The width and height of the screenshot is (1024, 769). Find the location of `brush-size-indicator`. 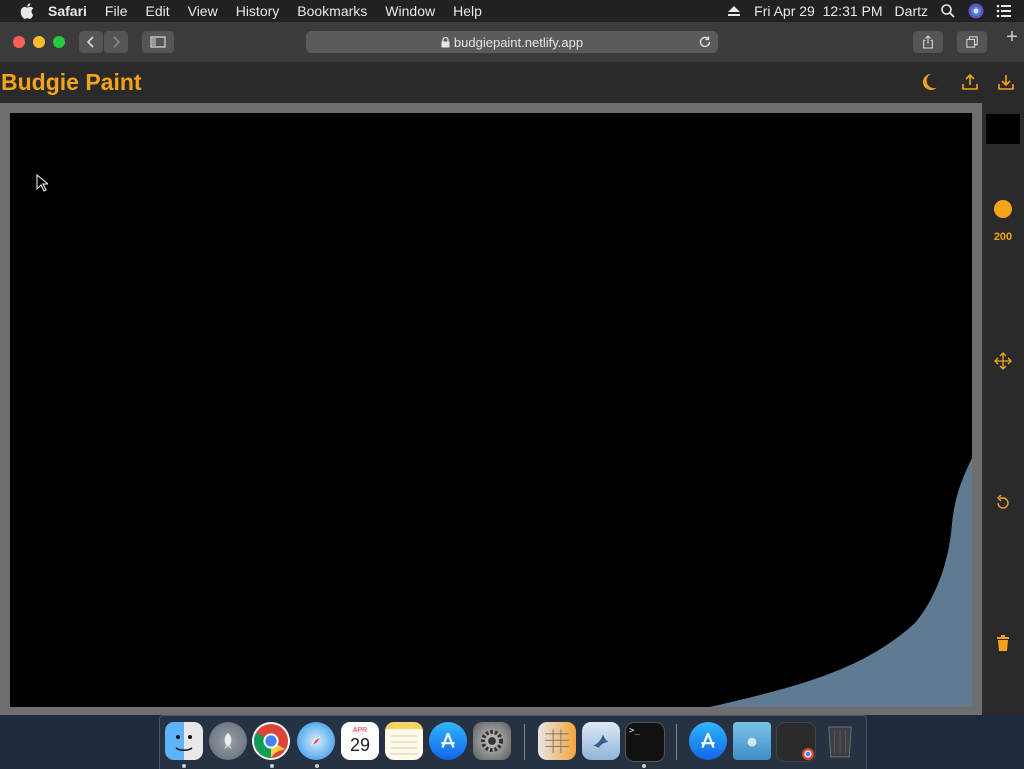

brush-size-indicator is located at coordinates (1003, 209).